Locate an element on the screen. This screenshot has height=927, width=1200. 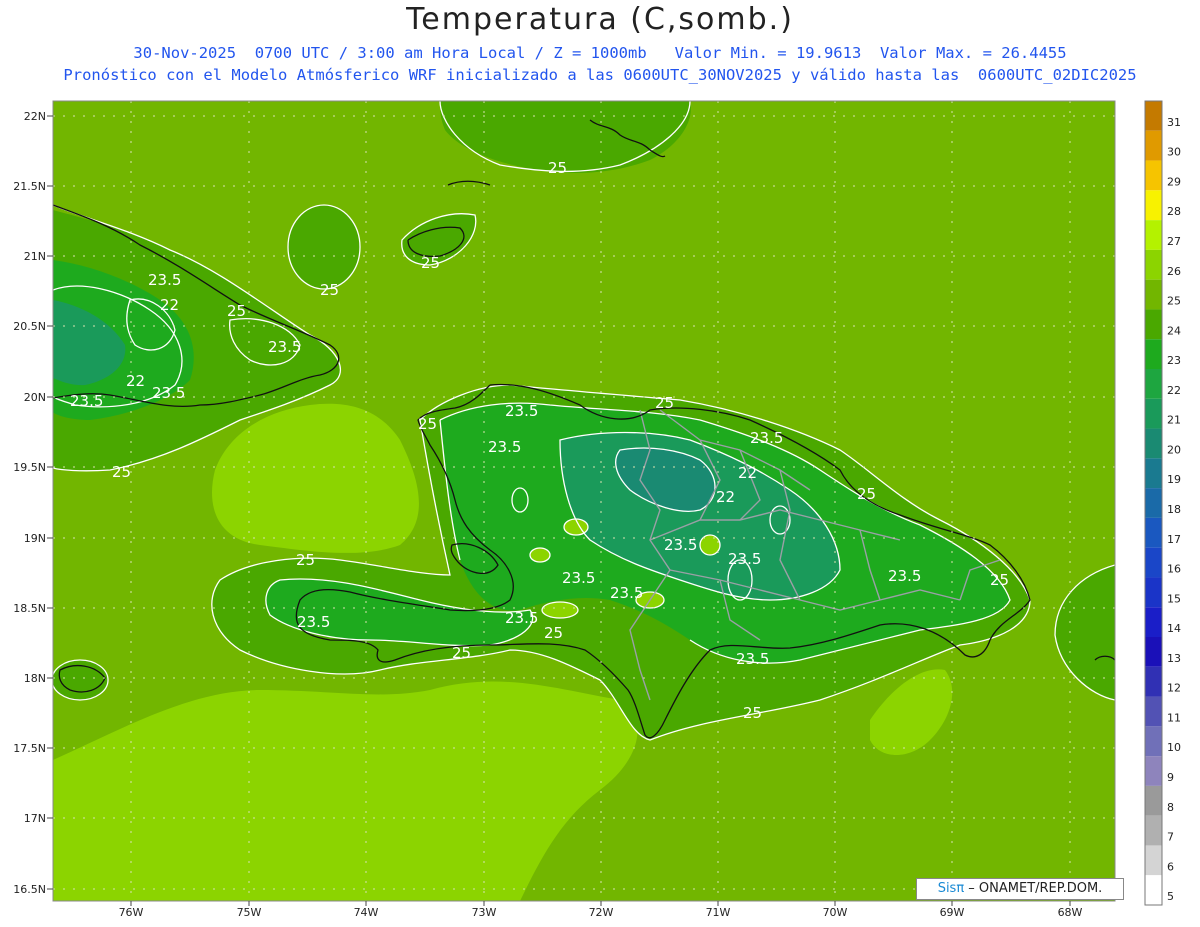
colorbar-label: 14 is located at coordinates (1174, 628).